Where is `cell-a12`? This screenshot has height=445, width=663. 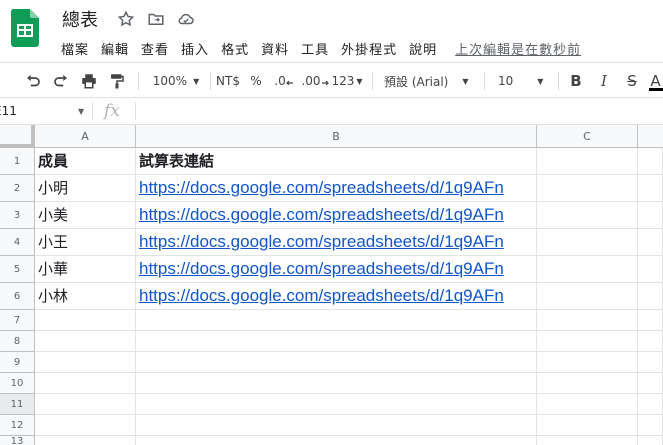 cell-a12 is located at coordinates (85, 425).